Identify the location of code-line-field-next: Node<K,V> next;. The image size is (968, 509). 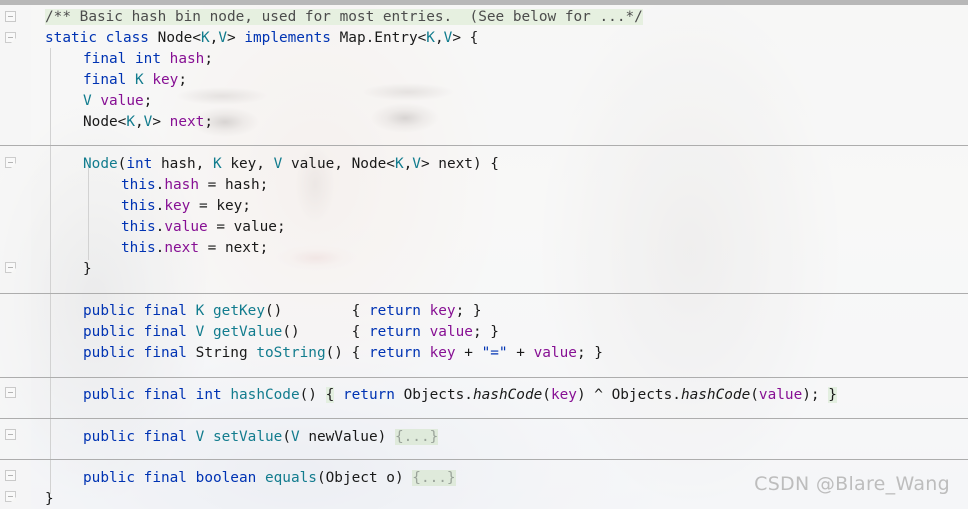
(484, 122).